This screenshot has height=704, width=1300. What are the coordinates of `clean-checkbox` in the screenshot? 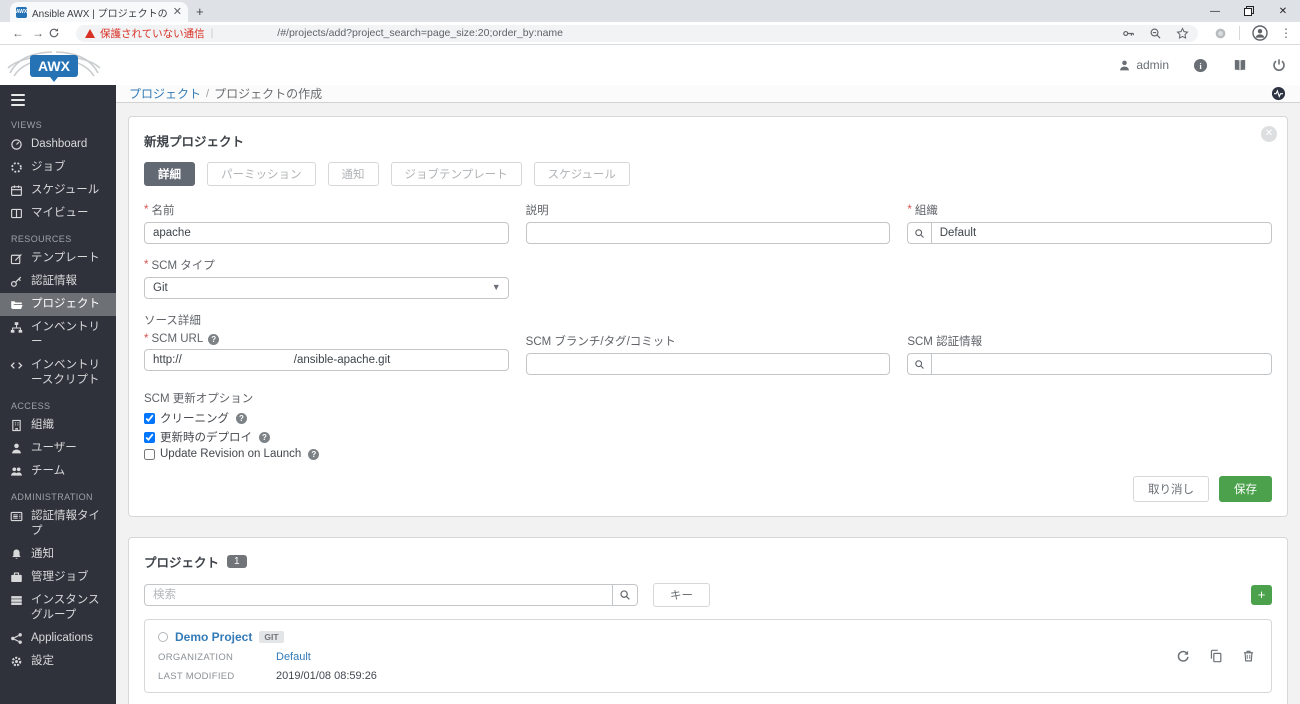 It's located at (149, 418).